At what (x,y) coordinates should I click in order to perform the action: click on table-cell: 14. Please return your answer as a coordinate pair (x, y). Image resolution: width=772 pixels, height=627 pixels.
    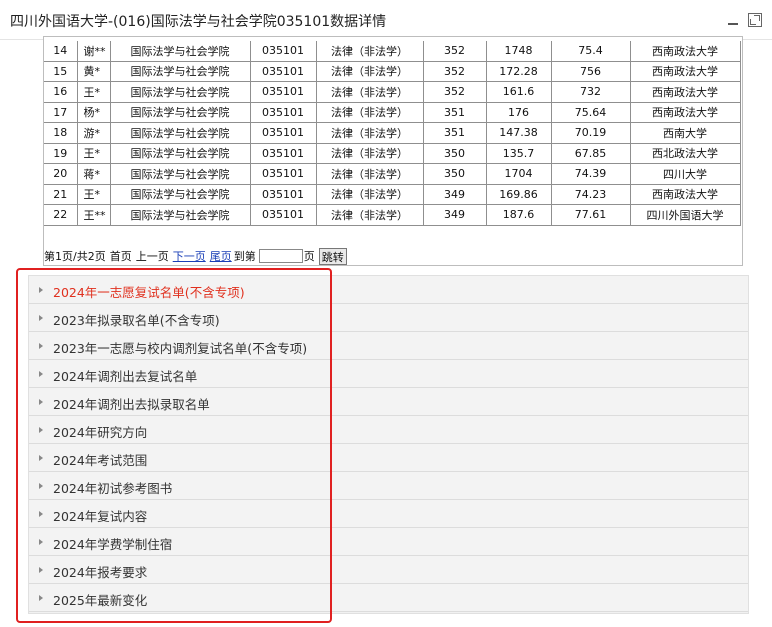
    Looking at the image, I should click on (61, 51).